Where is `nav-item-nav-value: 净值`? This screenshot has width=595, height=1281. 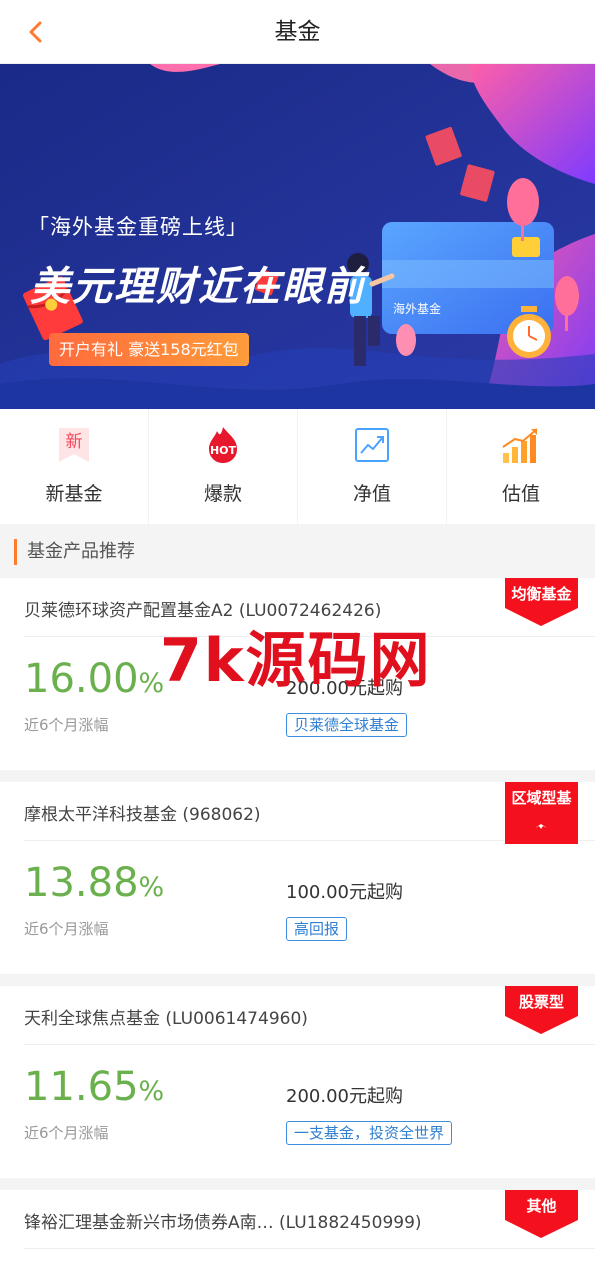 nav-item-nav-value: 净值 is located at coordinates (372, 466).